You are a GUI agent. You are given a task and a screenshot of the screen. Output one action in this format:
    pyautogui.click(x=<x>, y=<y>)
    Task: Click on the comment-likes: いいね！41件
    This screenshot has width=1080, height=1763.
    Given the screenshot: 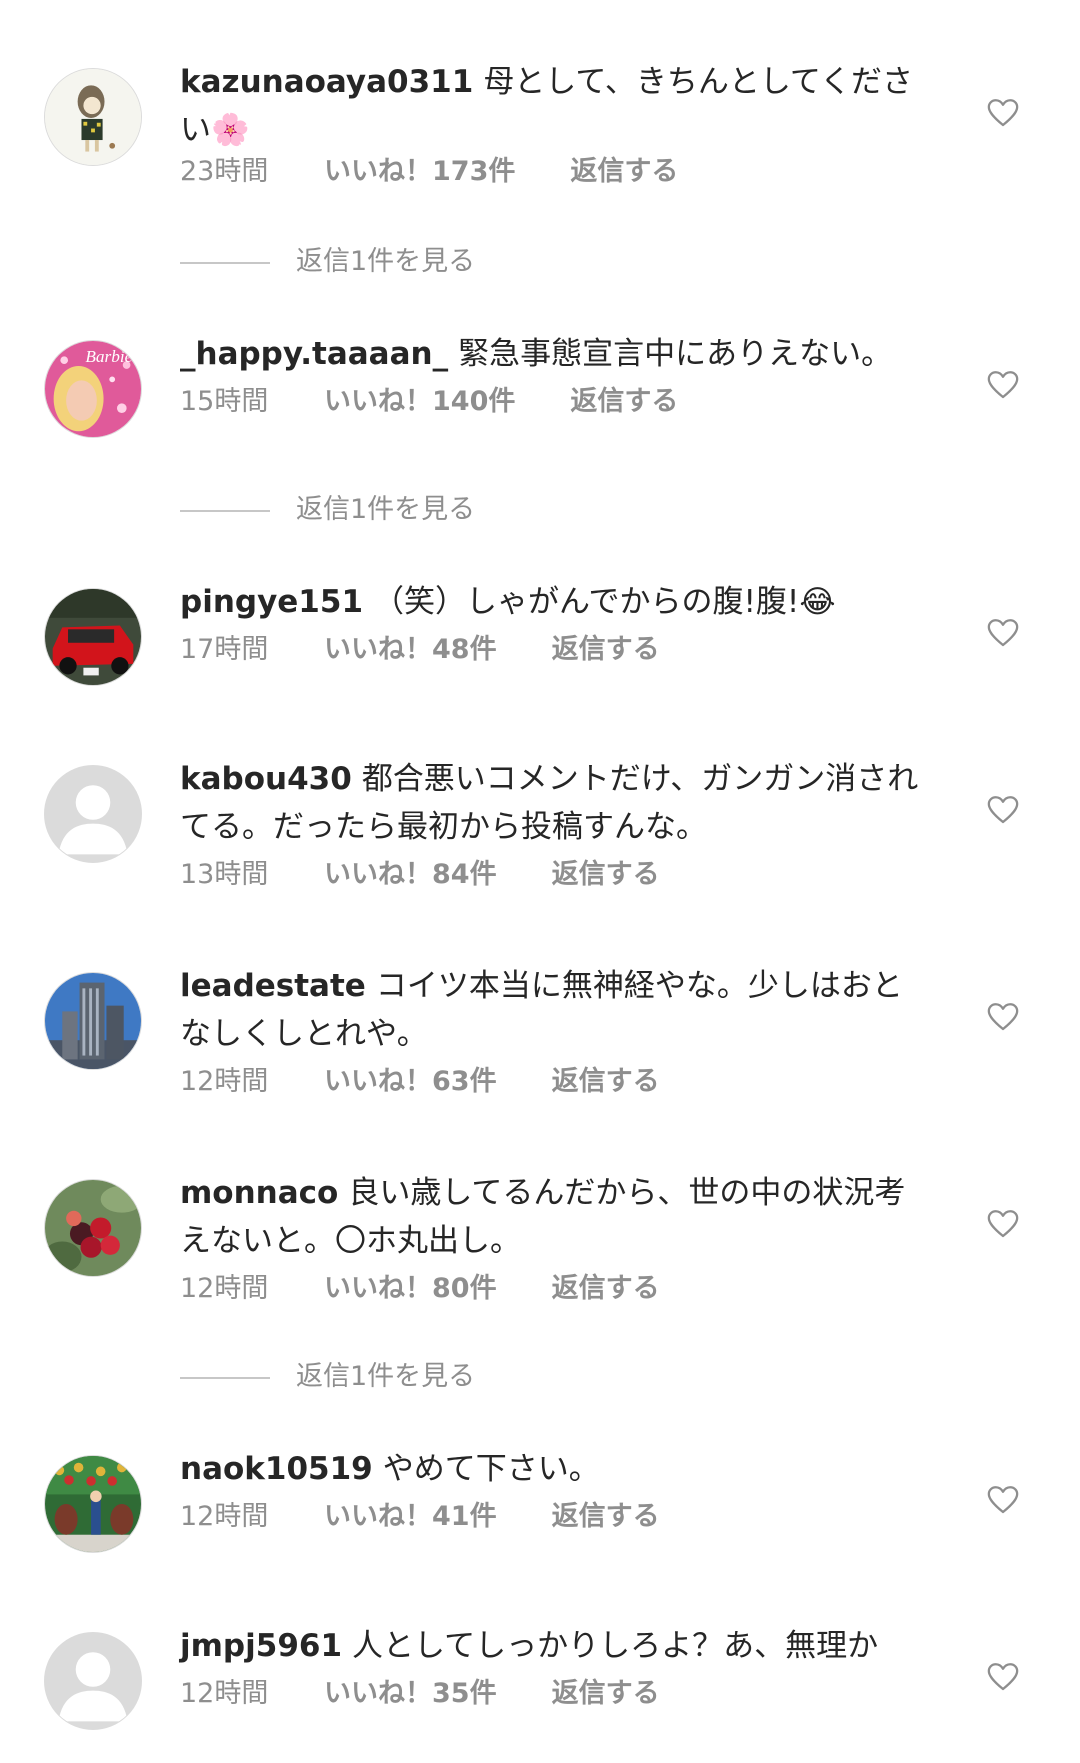 What is the action you would take?
    pyautogui.click(x=410, y=1517)
    